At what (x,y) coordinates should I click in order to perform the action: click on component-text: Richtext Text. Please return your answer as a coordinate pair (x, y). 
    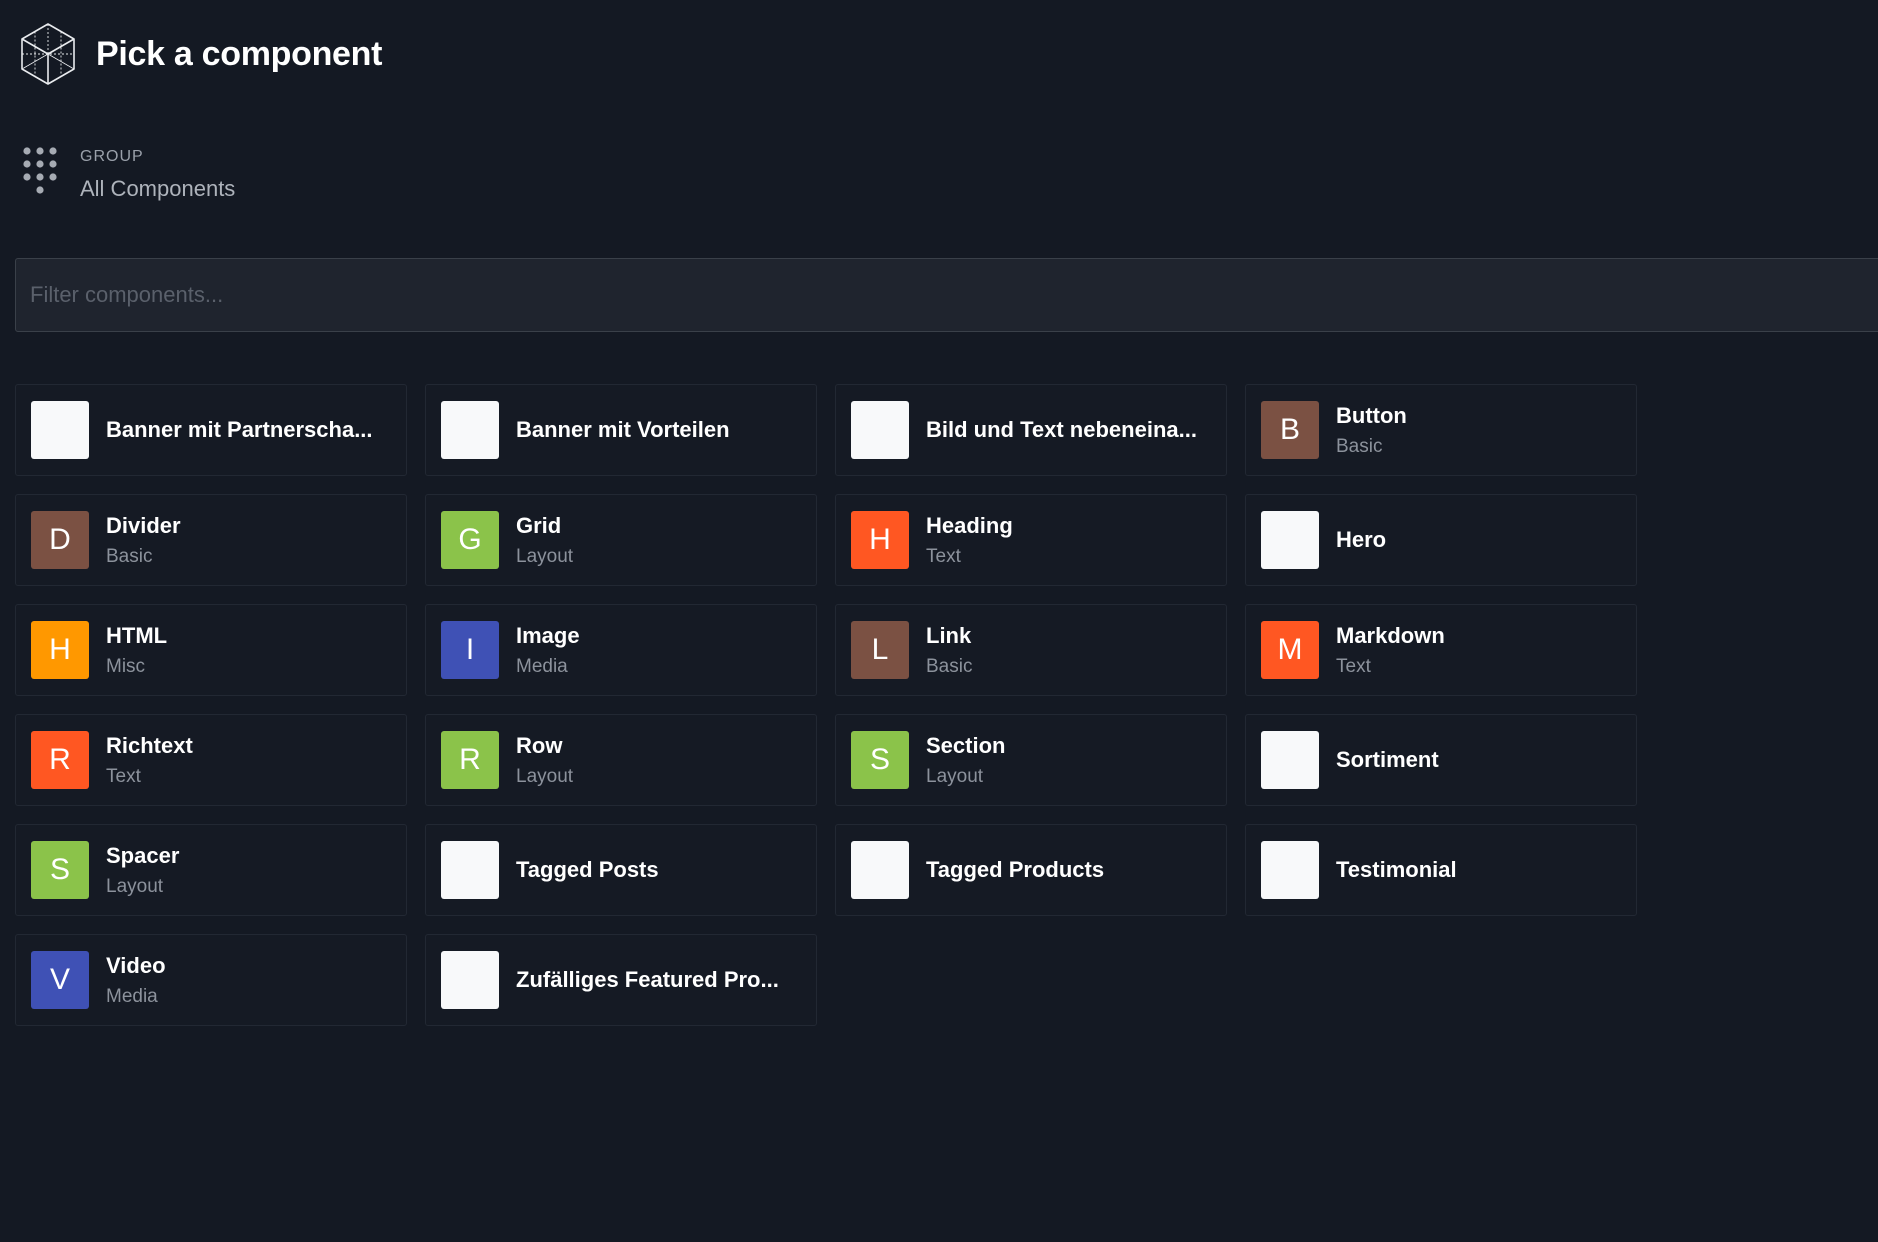
    Looking at the image, I should click on (256, 760).